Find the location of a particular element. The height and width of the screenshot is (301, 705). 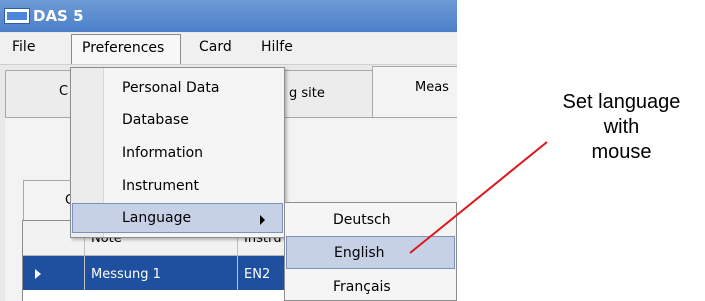

annotation-line-1: Set language is located at coordinates (621, 102).